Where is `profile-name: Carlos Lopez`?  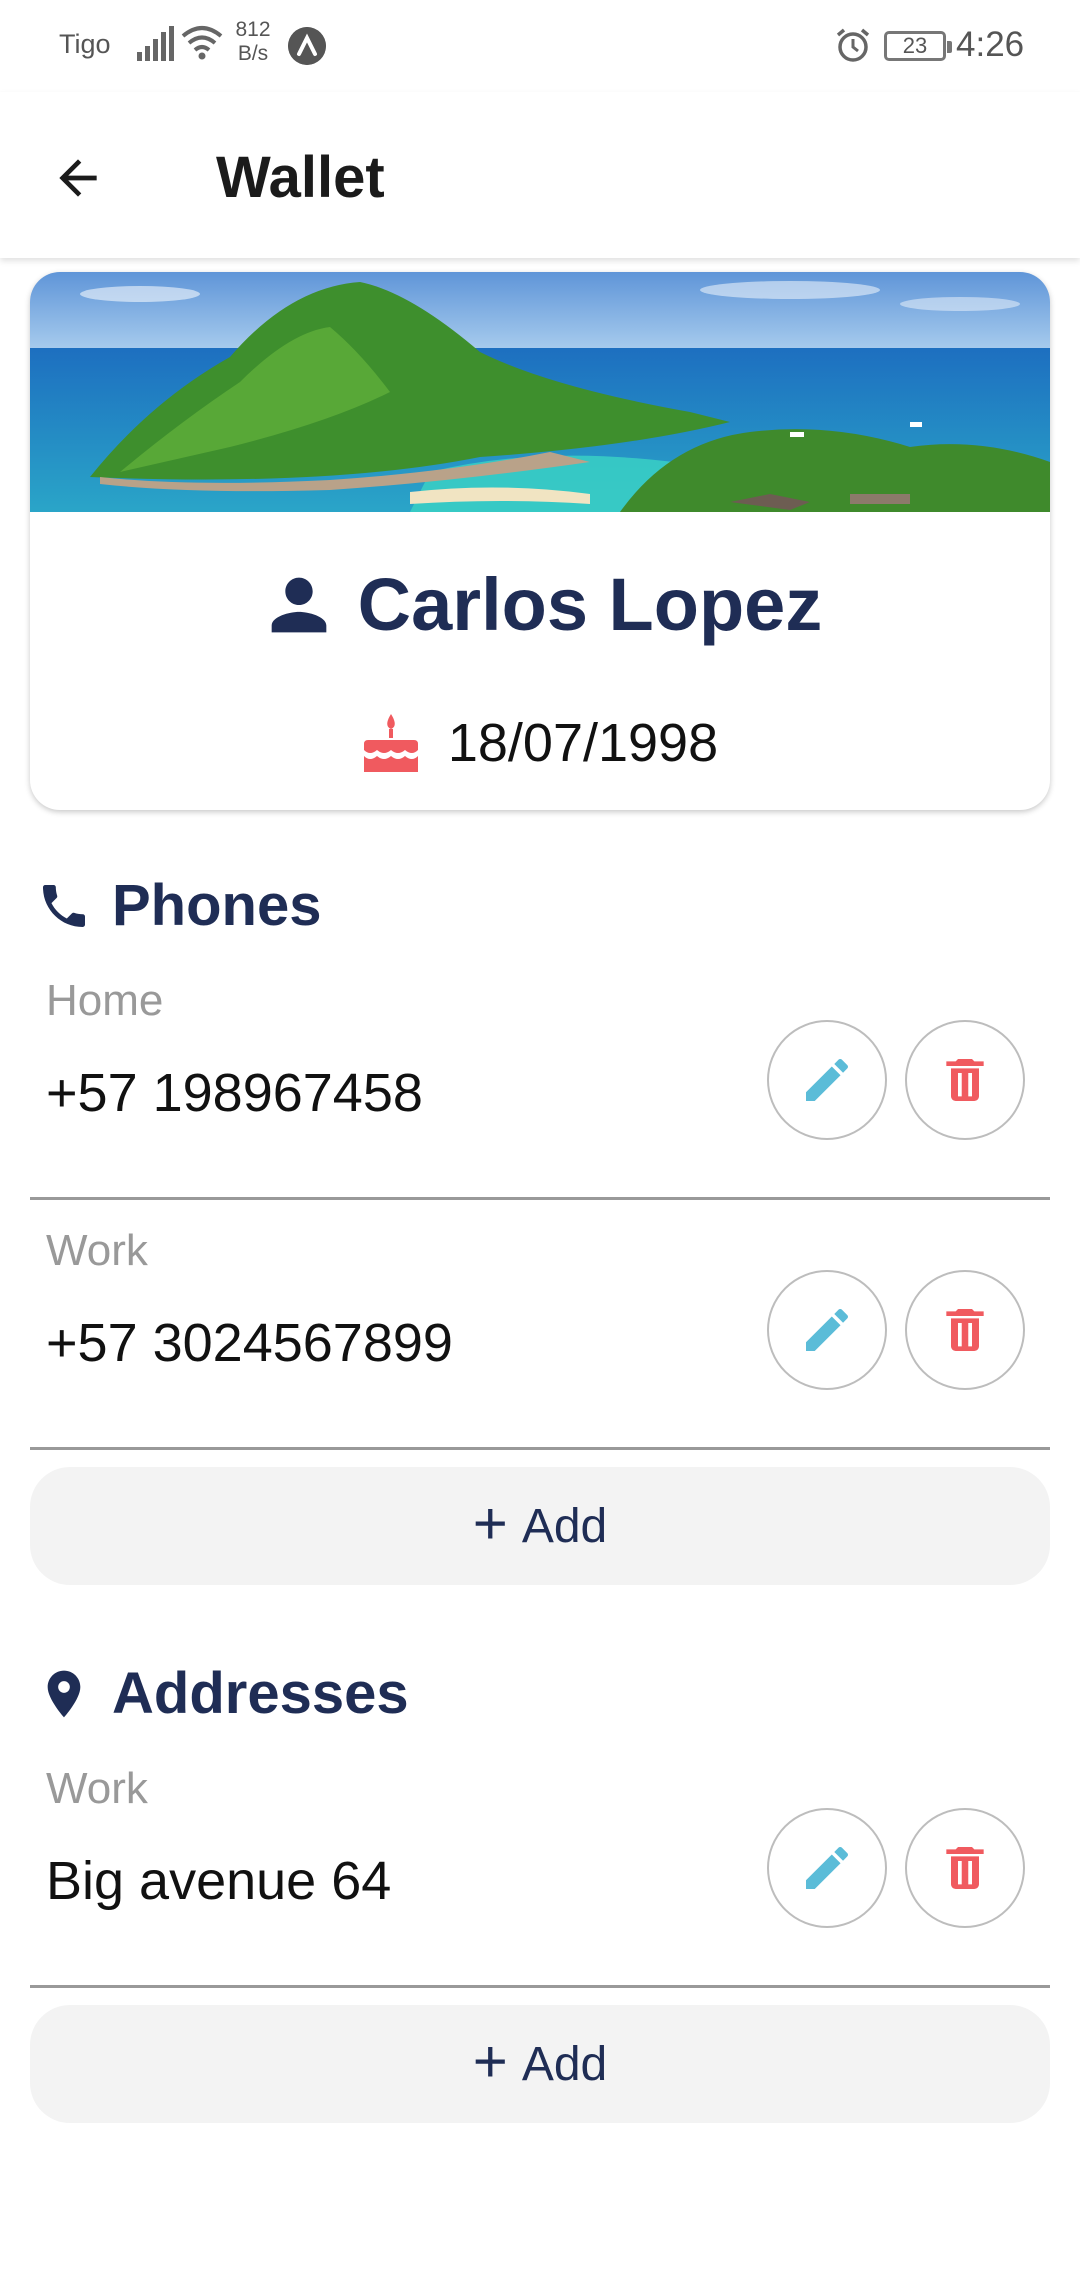
profile-name: Carlos Lopez is located at coordinates (590, 604).